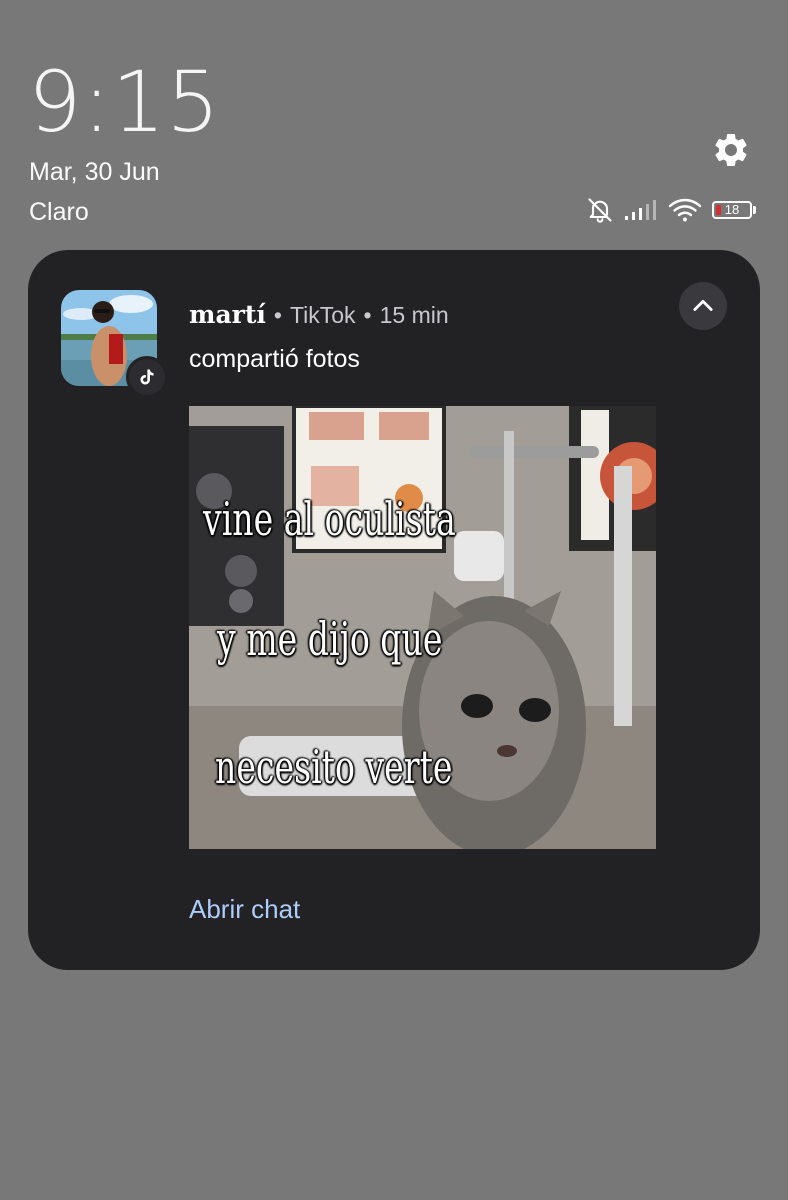 Image resolution: width=788 pixels, height=1200 pixels. Describe the element at coordinates (640, 210) in the screenshot. I see `signal-icon` at that location.